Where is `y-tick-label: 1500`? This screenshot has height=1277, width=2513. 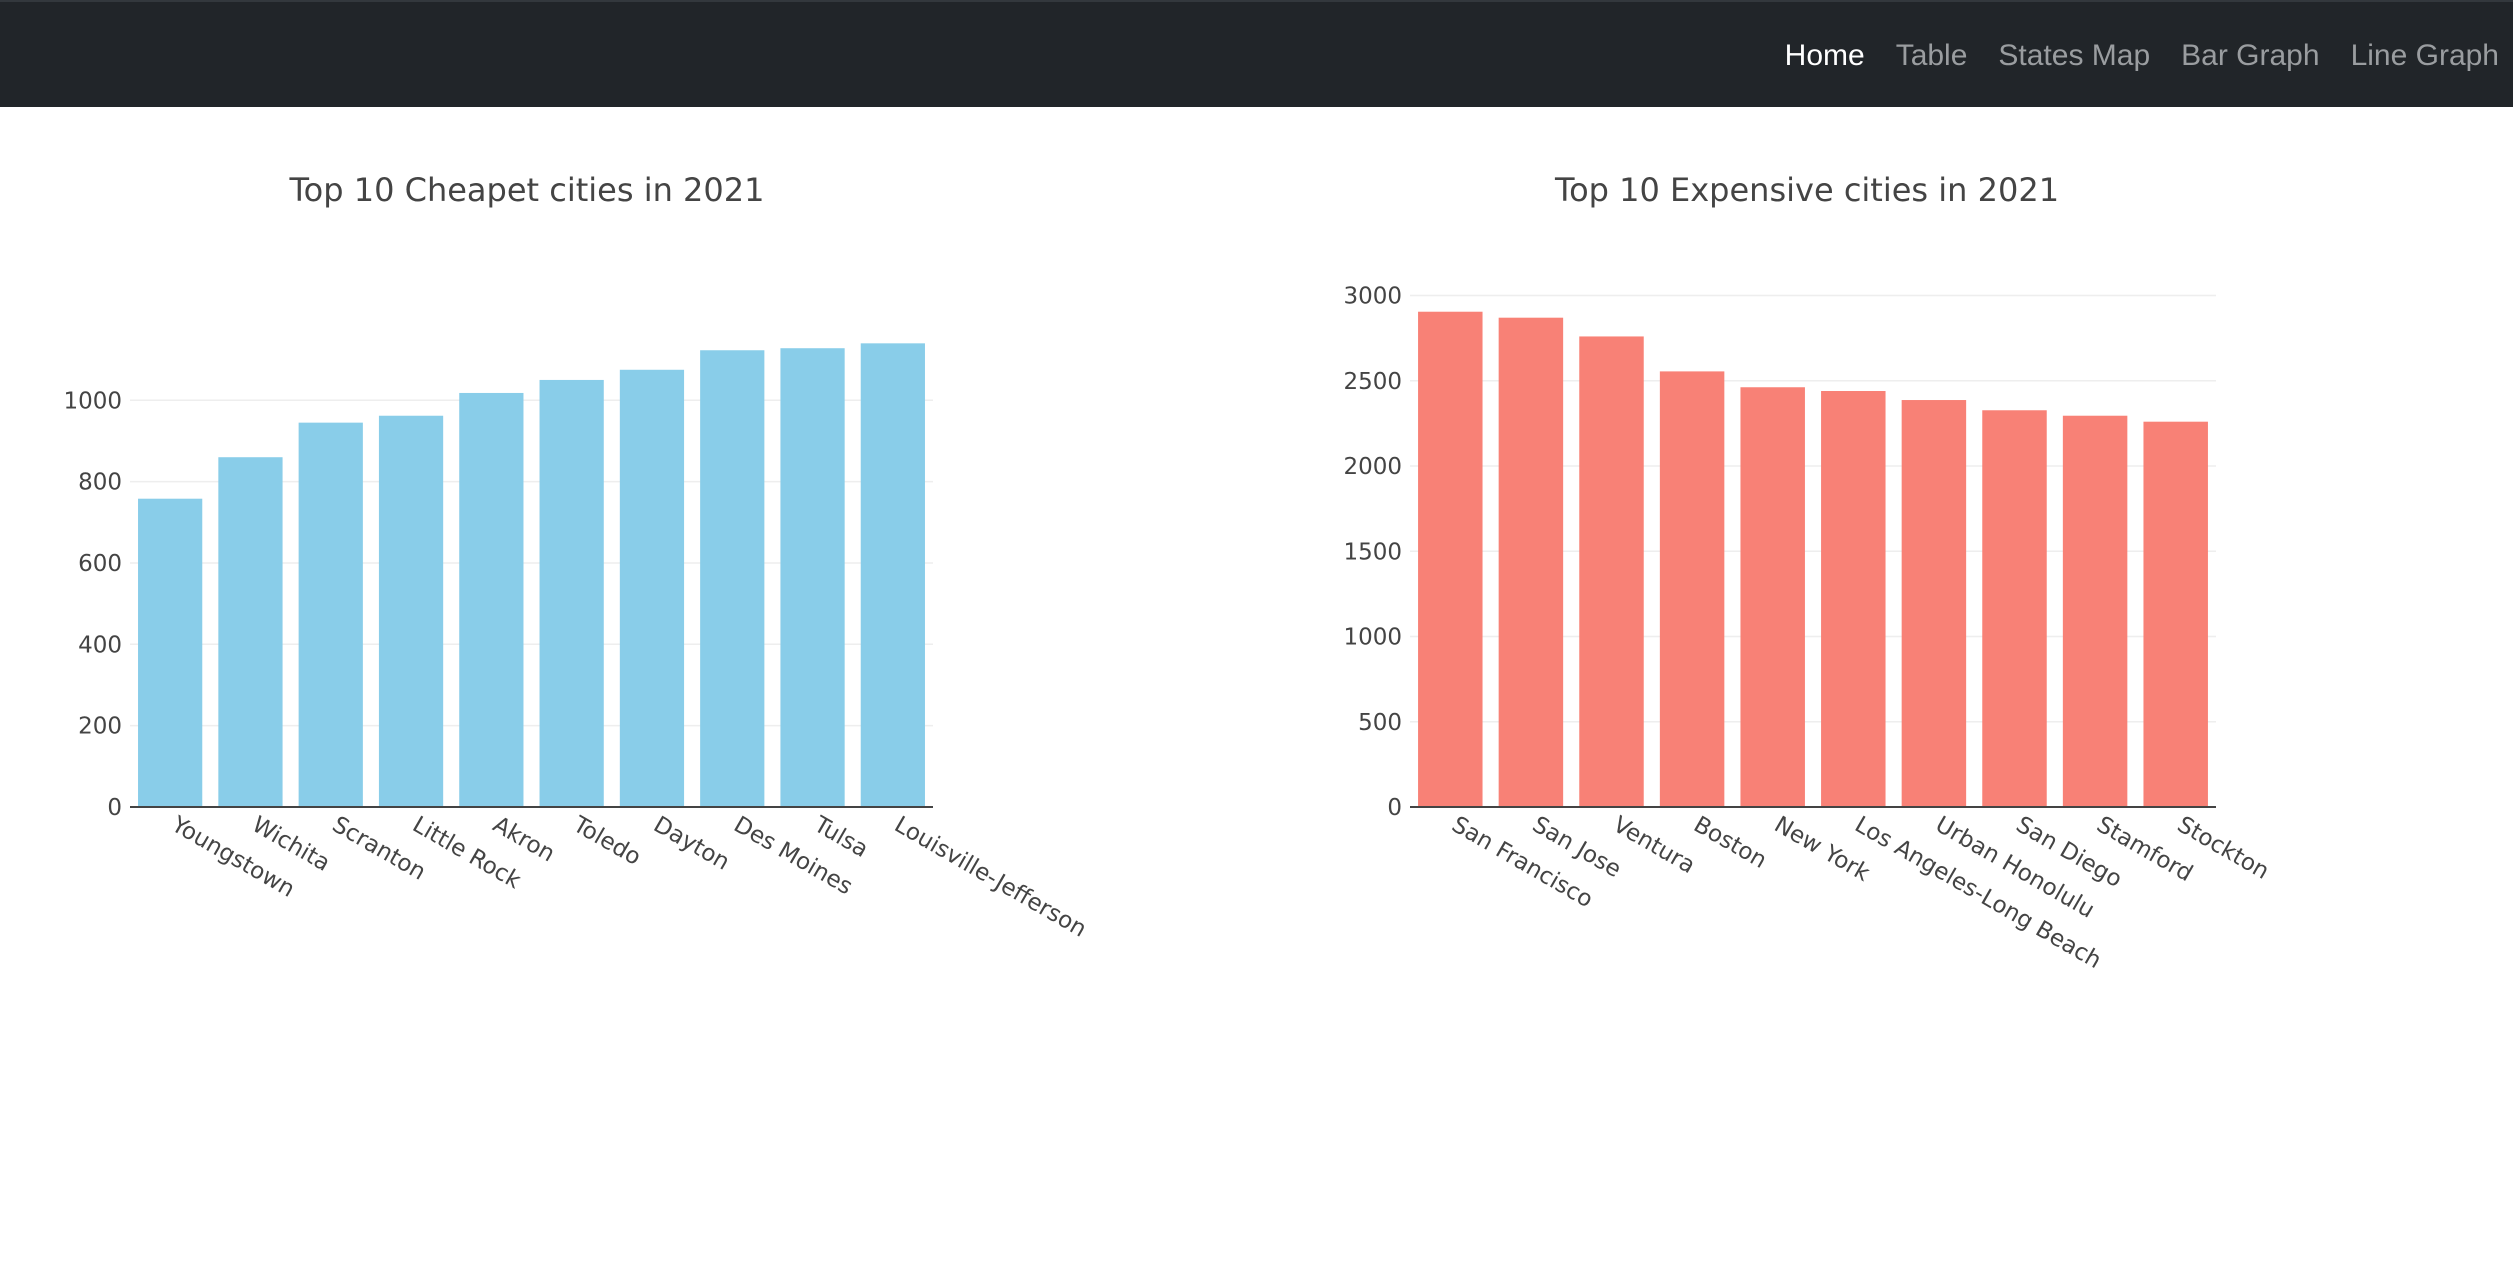 y-tick-label: 1500 is located at coordinates (1372, 552).